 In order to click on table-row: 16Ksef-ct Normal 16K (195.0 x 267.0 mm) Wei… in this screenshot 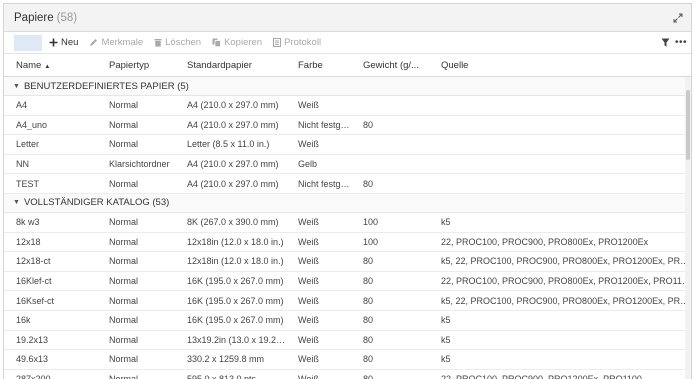, I will do `click(347, 301)`.